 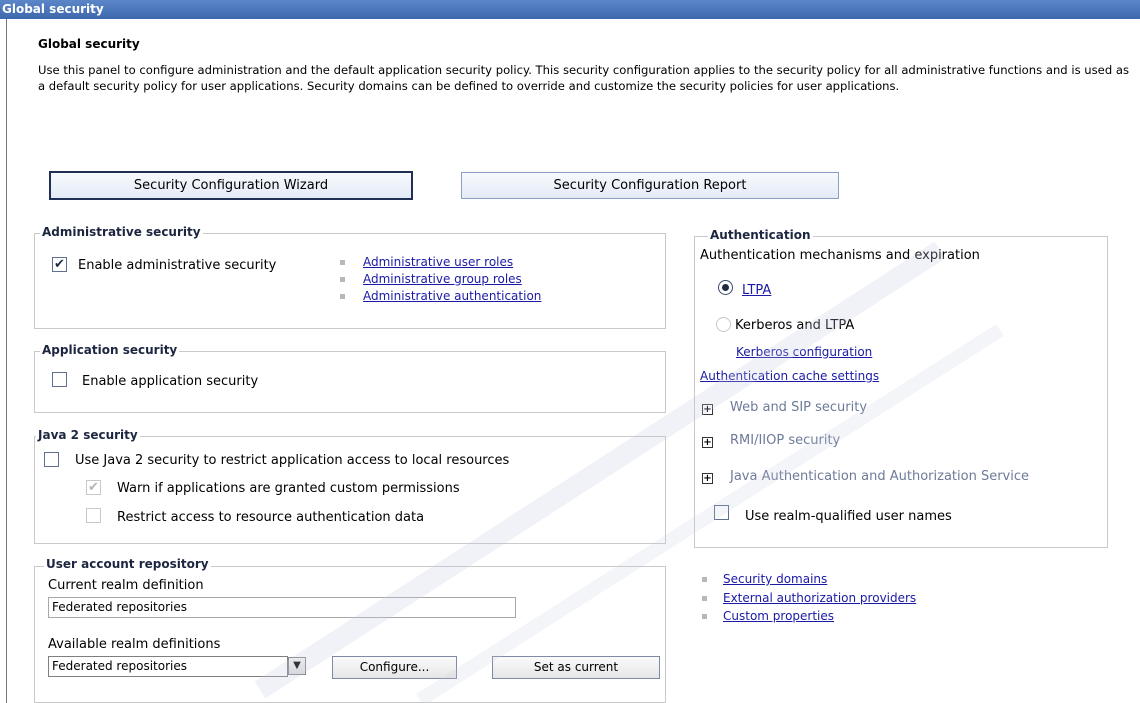 What do you see at coordinates (725, 287) in the screenshot?
I see `ltpa-radio` at bounding box center [725, 287].